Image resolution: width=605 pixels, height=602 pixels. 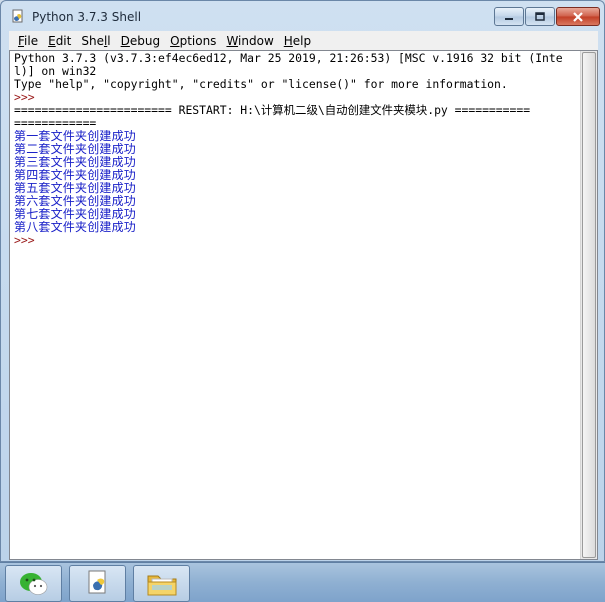 I want to click on minimize-icon, so click(x=509, y=18).